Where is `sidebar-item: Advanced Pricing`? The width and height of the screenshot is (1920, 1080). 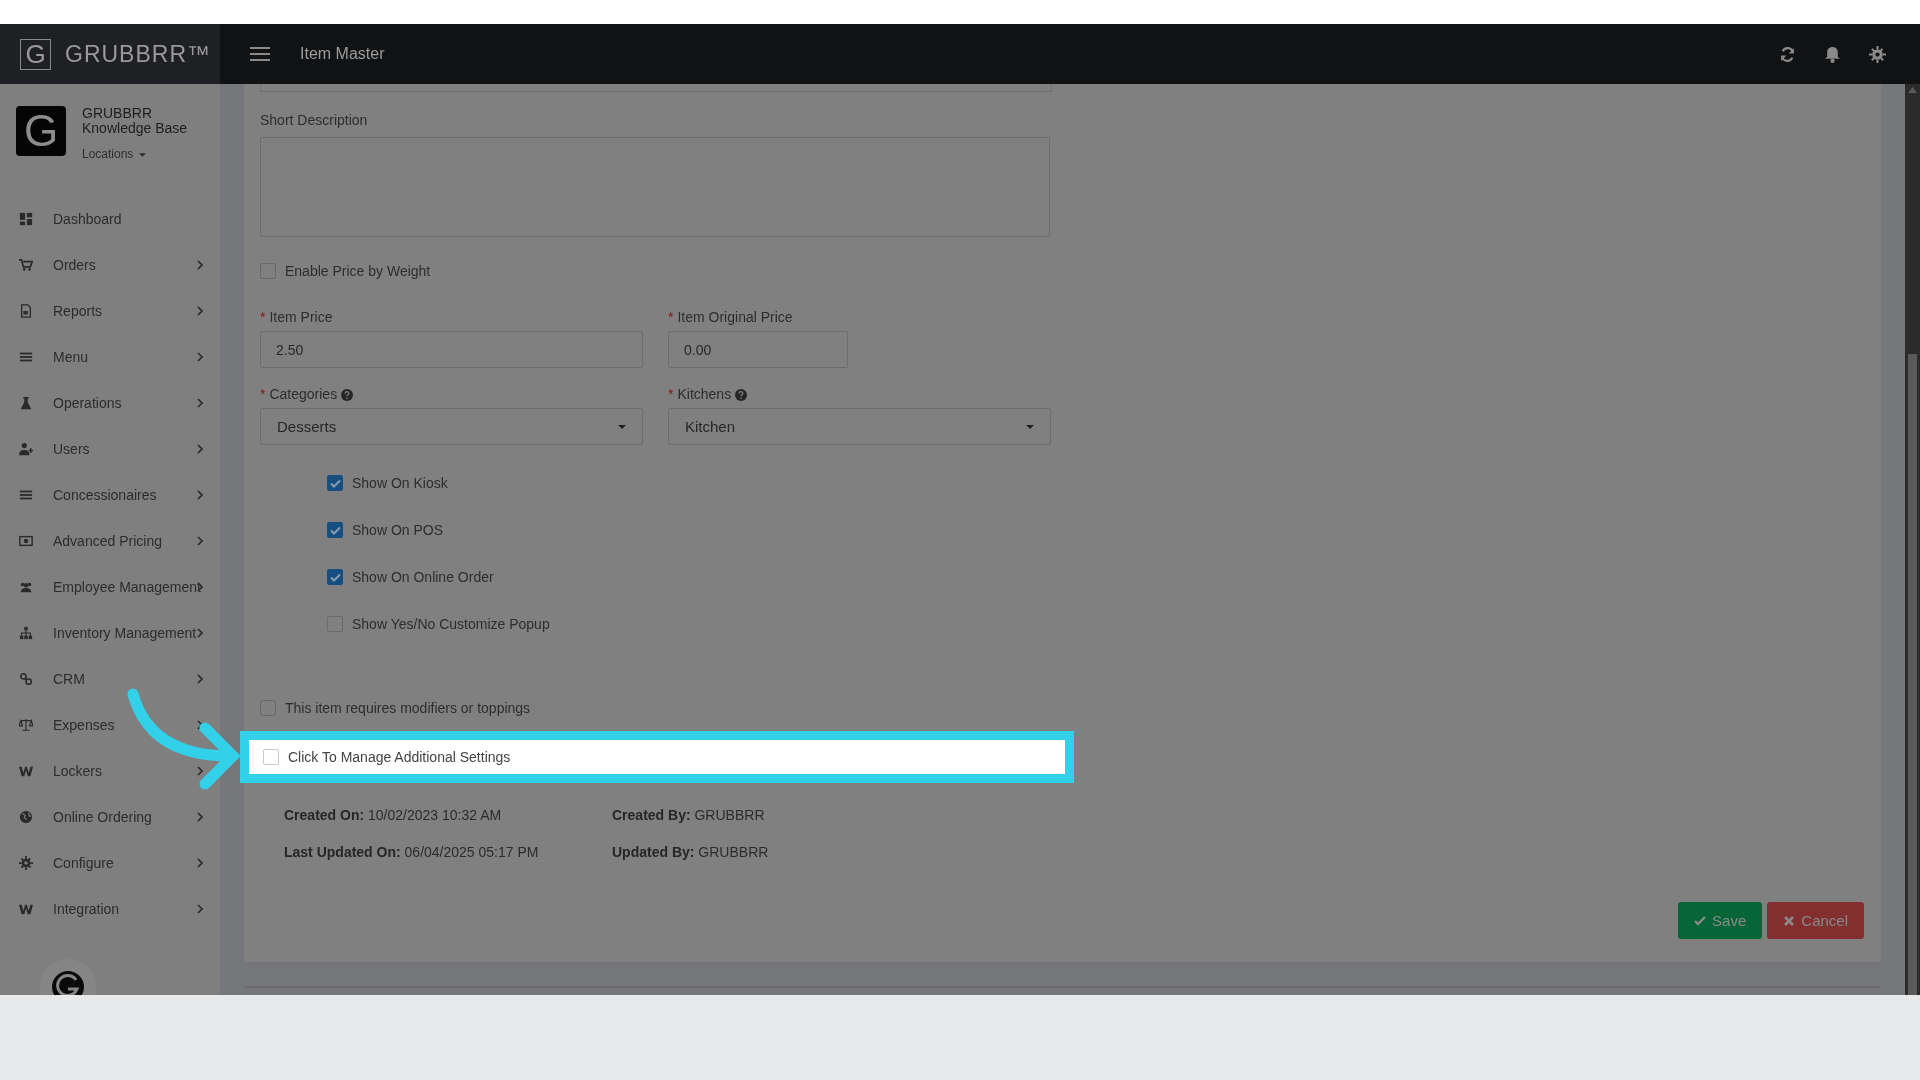
sidebar-item: Advanced Pricing is located at coordinates (110, 541).